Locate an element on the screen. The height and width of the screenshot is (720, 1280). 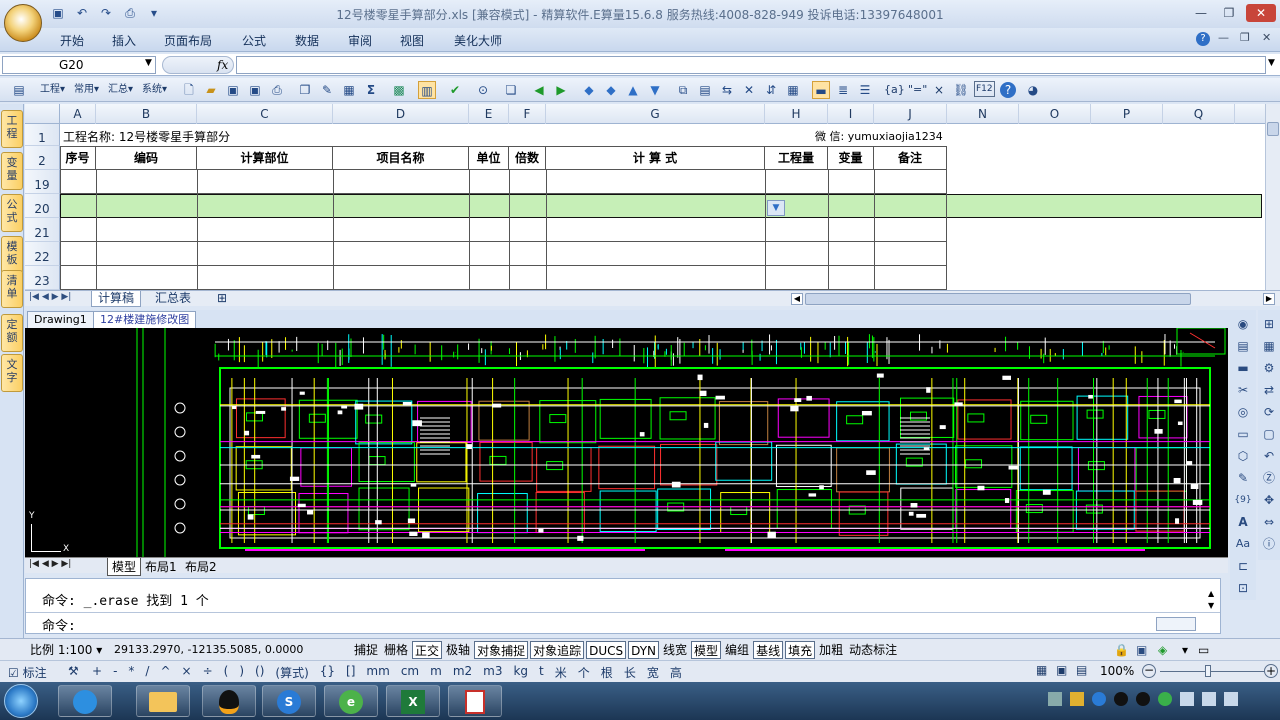
dock-tab-variable: 变量 is located at coordinates (12, 171).